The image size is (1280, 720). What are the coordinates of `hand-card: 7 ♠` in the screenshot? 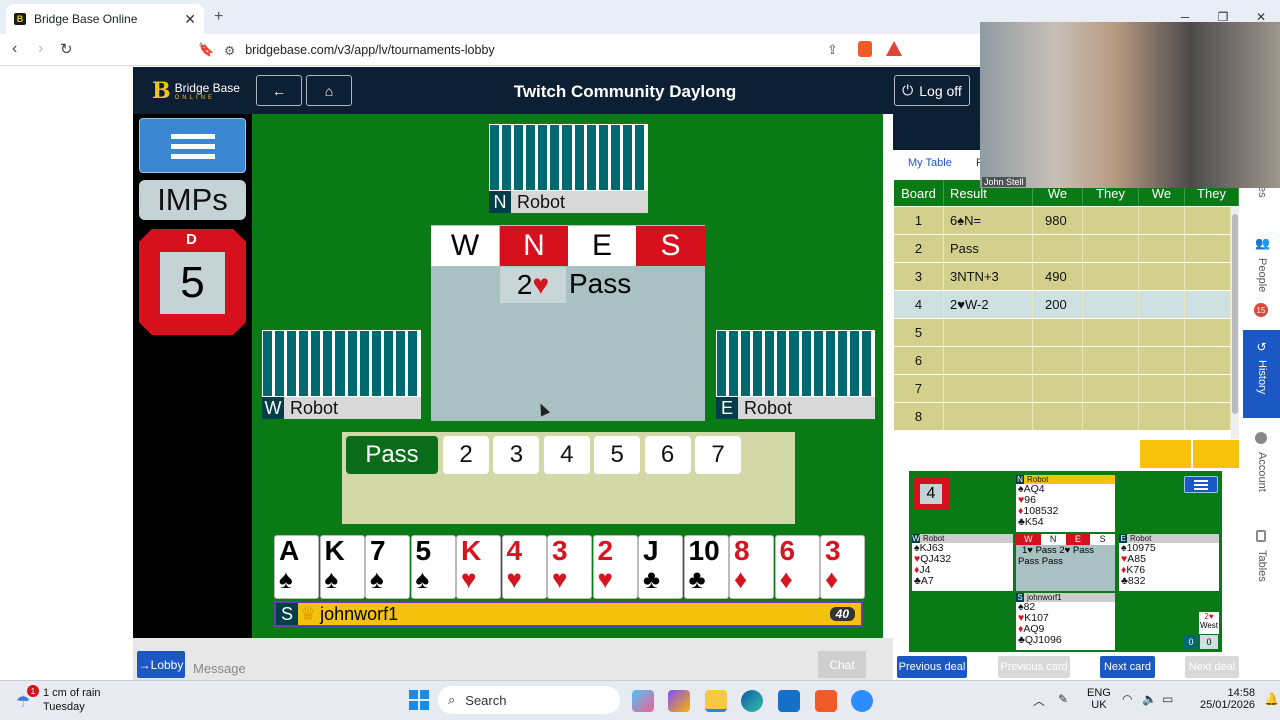 It's located at (387, 567).